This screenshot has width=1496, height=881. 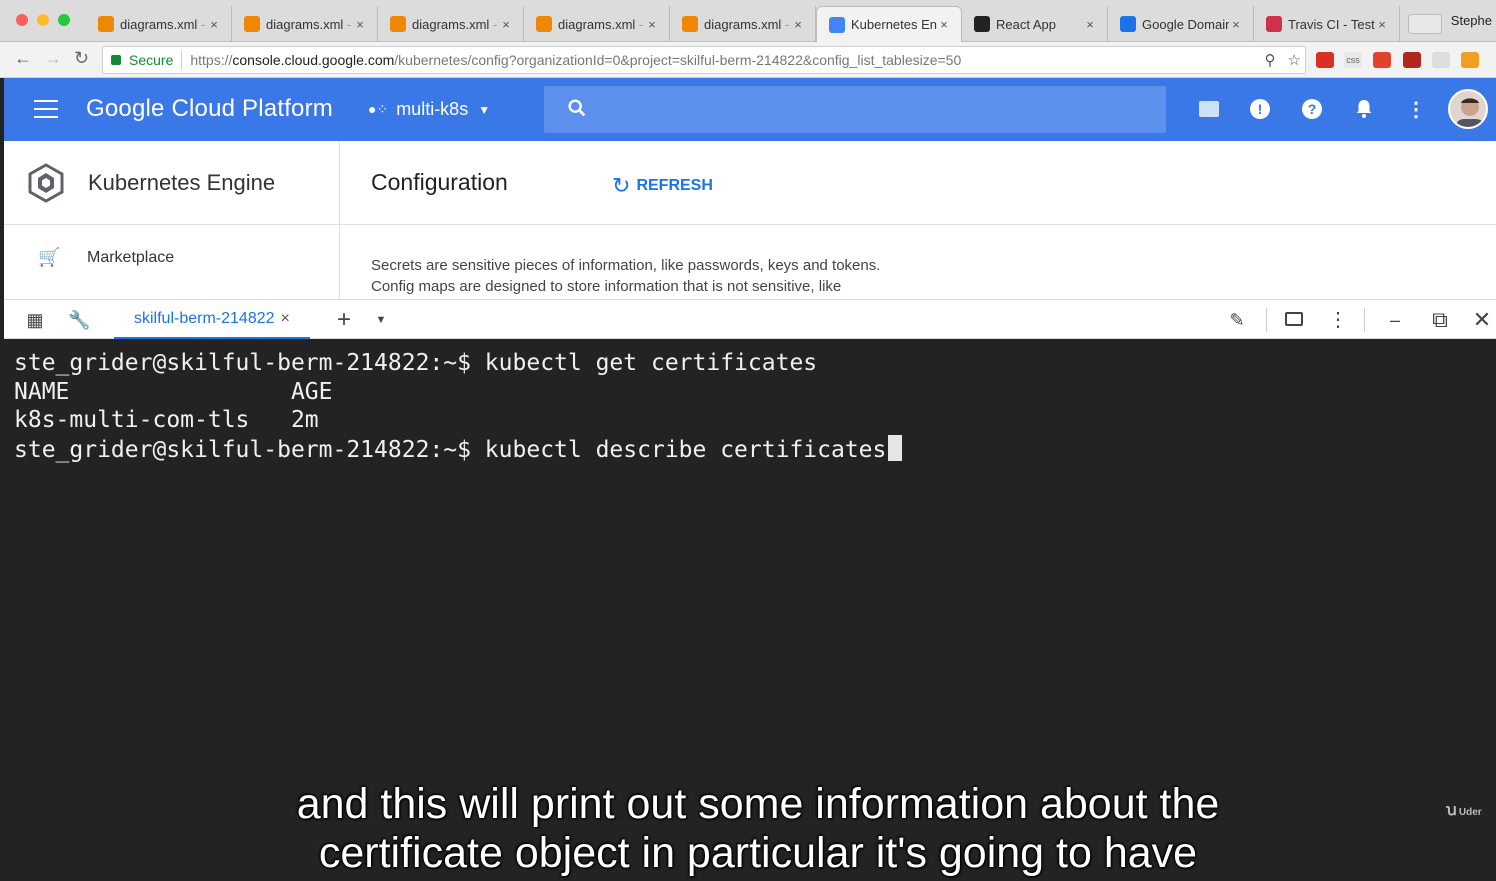 I want to click on notifications-icon, so click(x=1364, y=109).